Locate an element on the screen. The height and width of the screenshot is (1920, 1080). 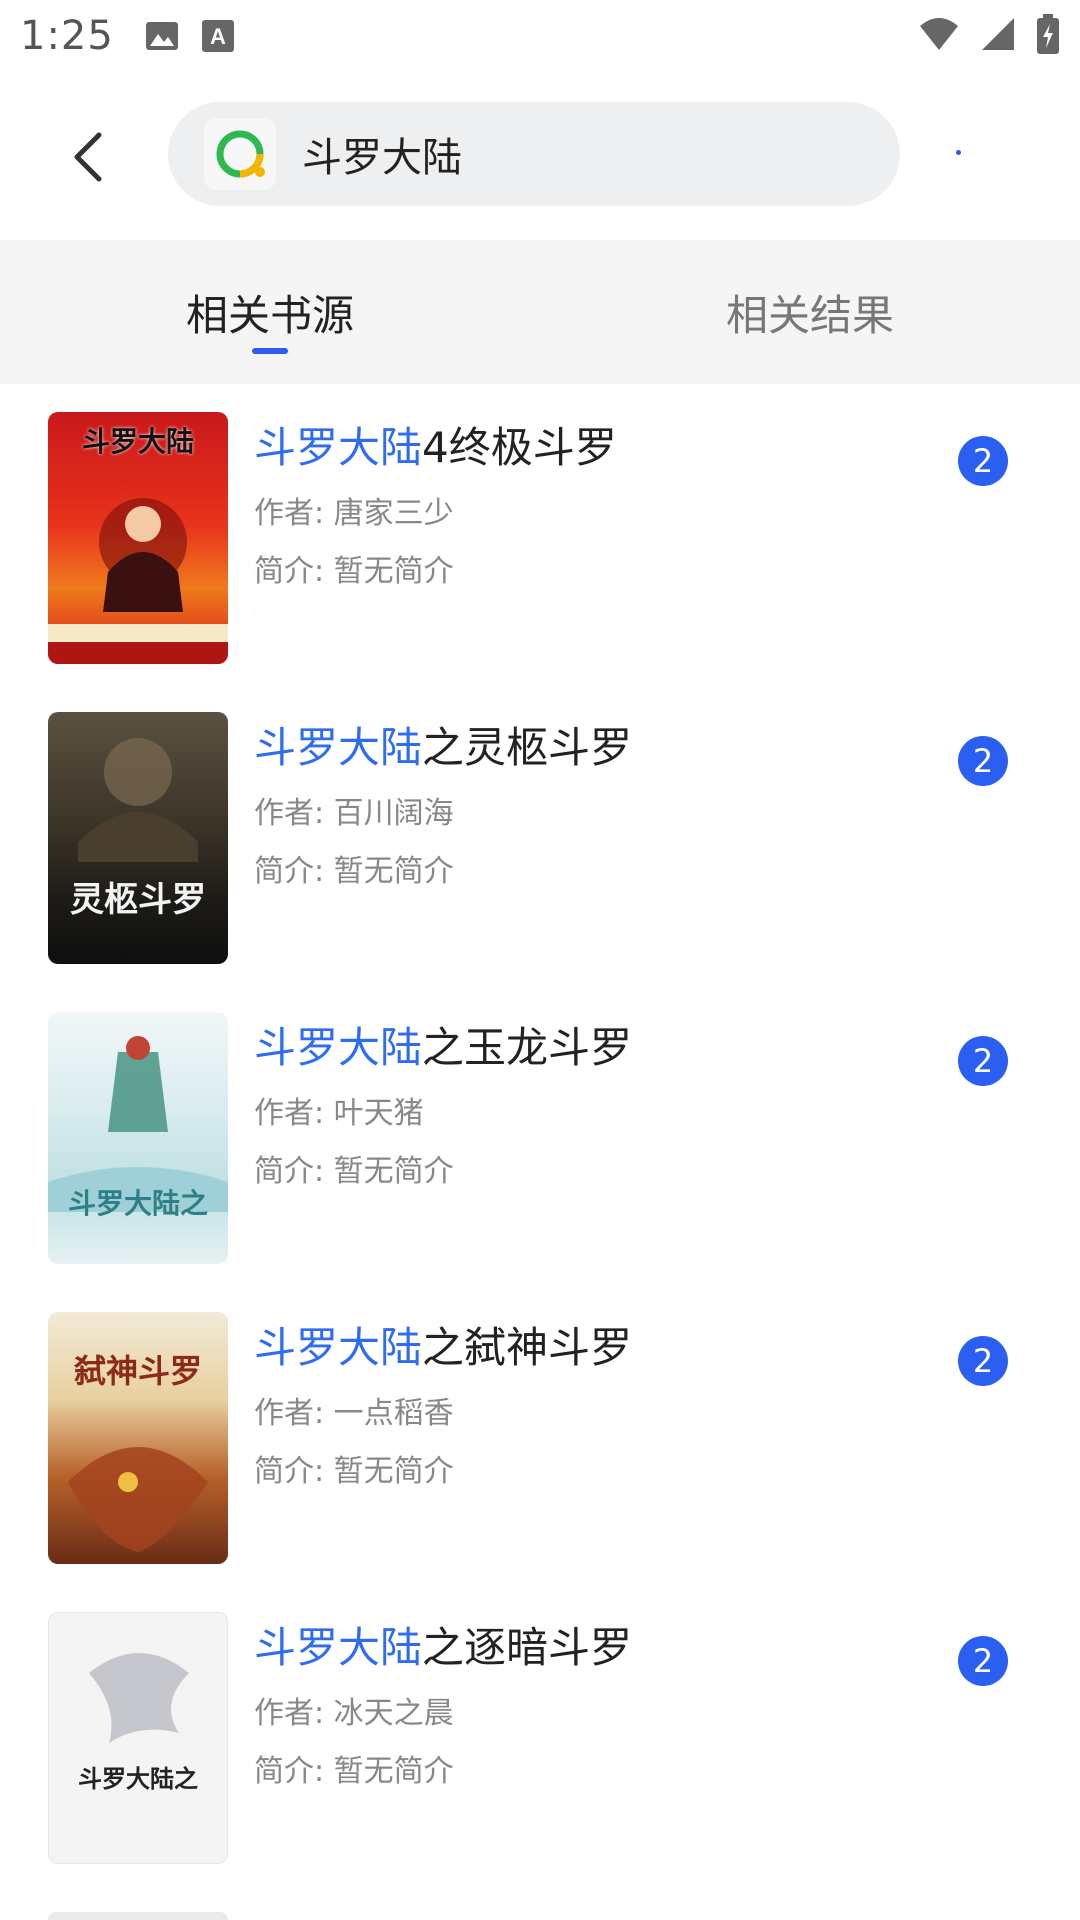
book-author: 作者: 百川阔海 is located at coordinates (354, 813).